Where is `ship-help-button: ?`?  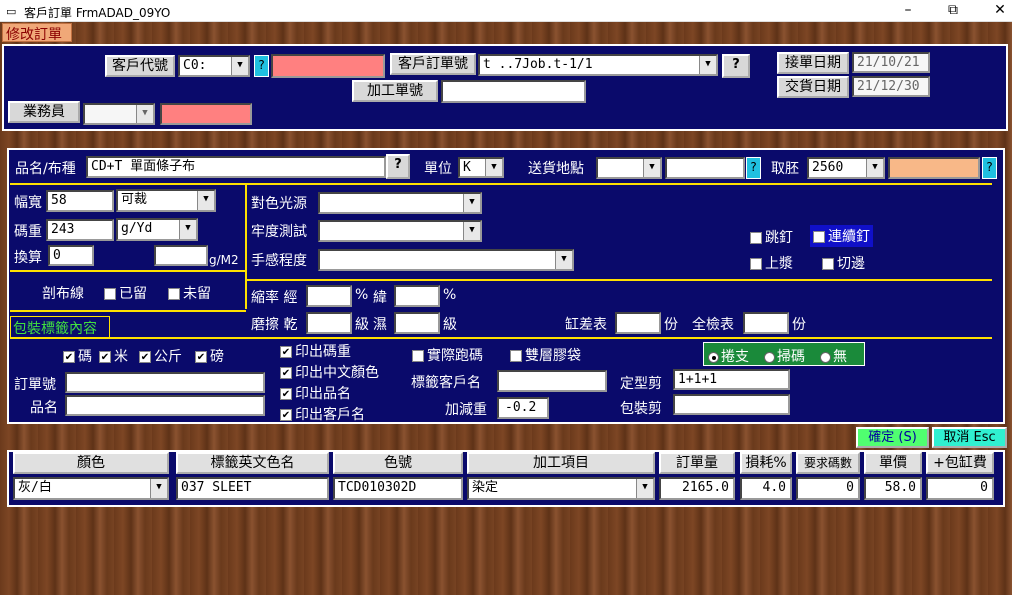 ship-help-button: ? is located at coordinates (753, 168).